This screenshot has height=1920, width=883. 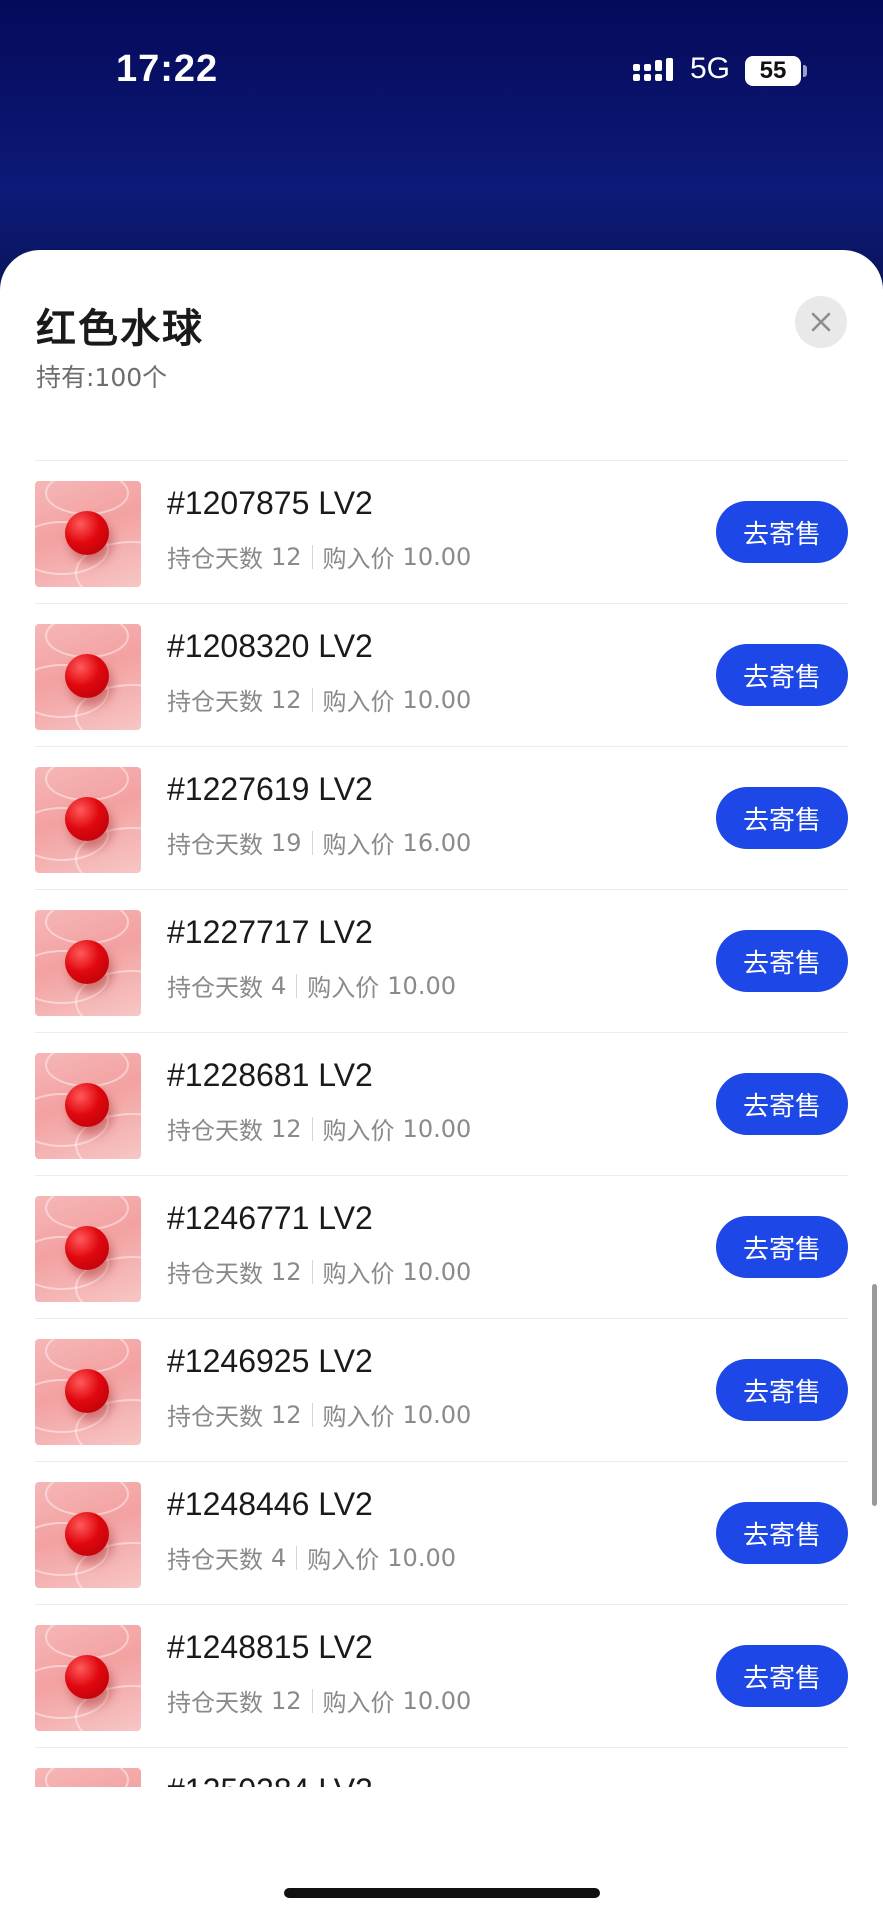 I want to click on home-indicator, so click(x=442, y=1893).